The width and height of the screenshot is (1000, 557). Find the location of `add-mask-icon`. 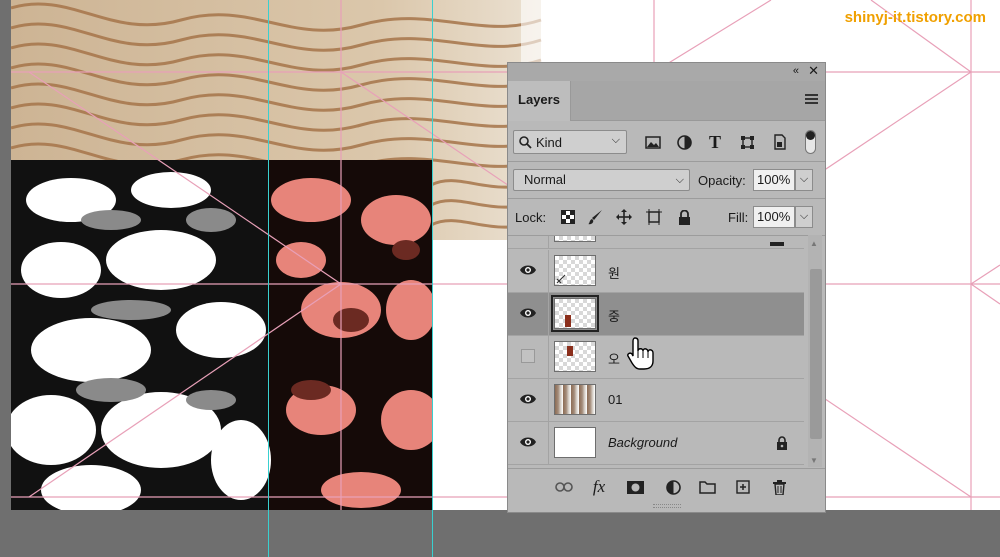

add-mask-icon is located at coordinates (635, 487).